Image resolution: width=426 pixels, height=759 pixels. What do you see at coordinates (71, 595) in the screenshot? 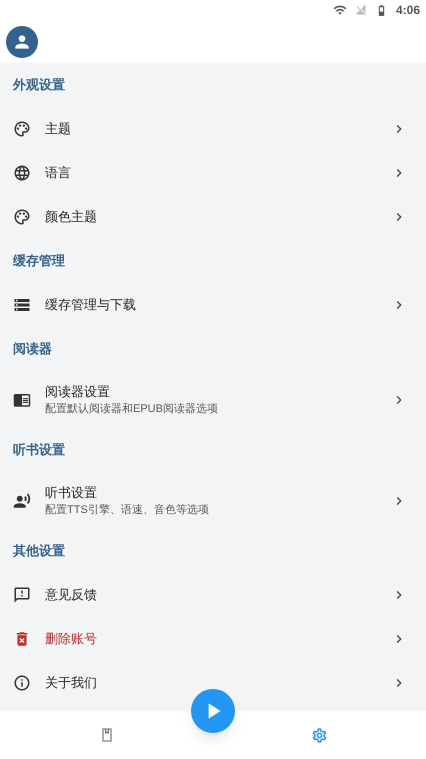
I see `item-label: 意见反馈` at bounding box center [71, 595].